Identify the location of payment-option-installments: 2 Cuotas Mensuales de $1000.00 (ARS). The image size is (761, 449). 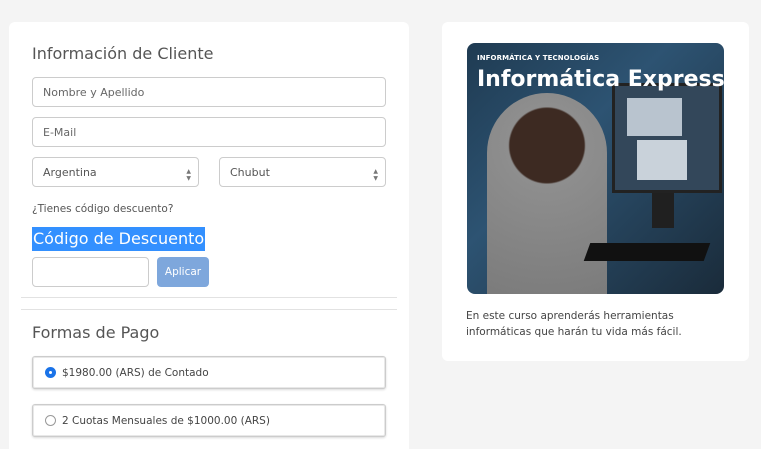
(209, 420).